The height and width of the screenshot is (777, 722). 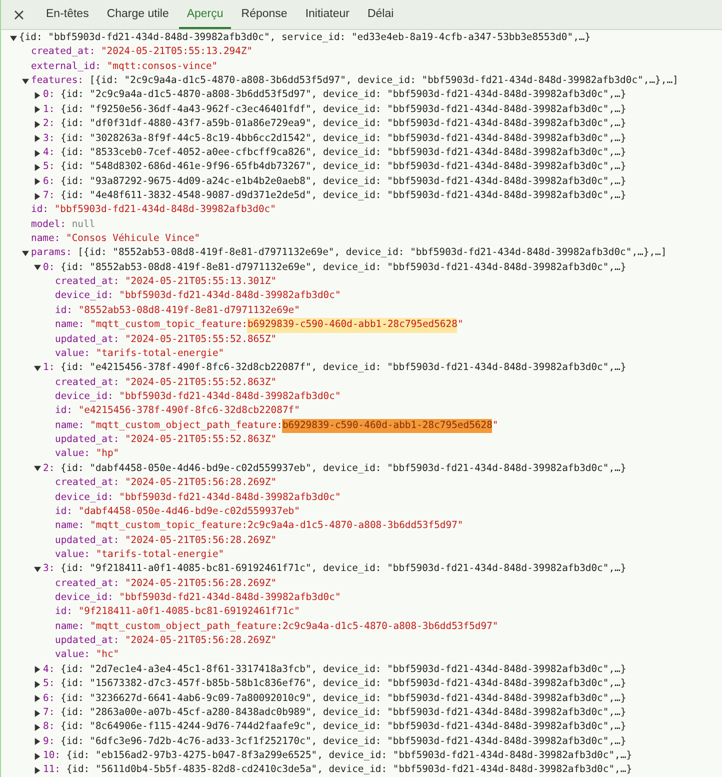 I want to click on string-value: "hp", so click(x=108, y=454).